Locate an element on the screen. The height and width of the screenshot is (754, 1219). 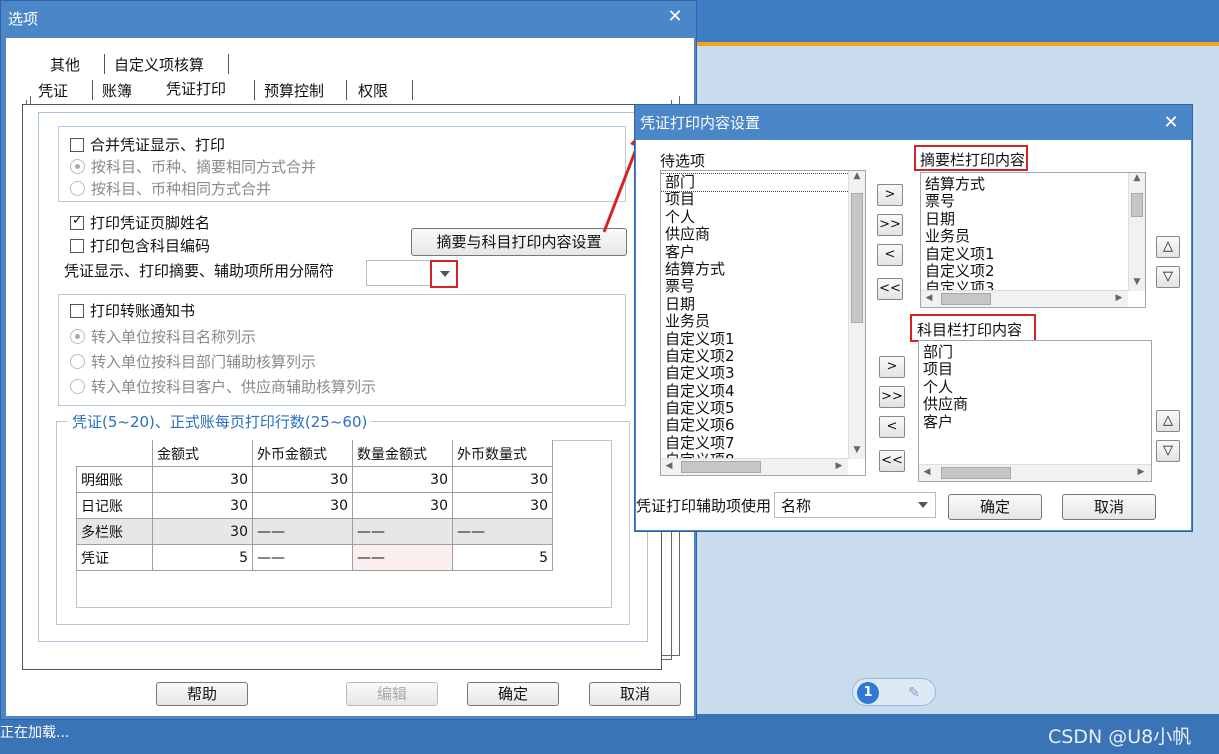
list-item: 自定义项5 is located at coordinates (763, 408).